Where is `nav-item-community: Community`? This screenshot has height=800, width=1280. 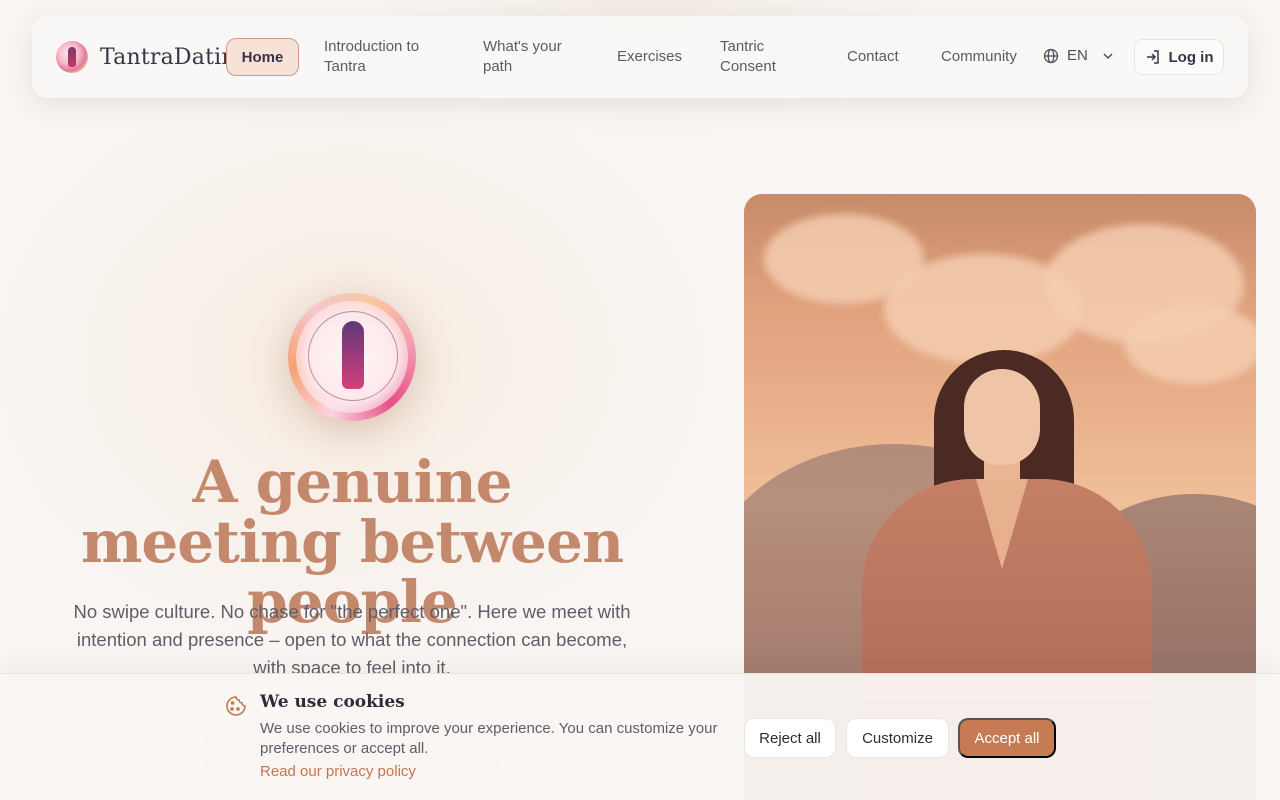 nav-item-community: Community is located at coordinates (979, 57).